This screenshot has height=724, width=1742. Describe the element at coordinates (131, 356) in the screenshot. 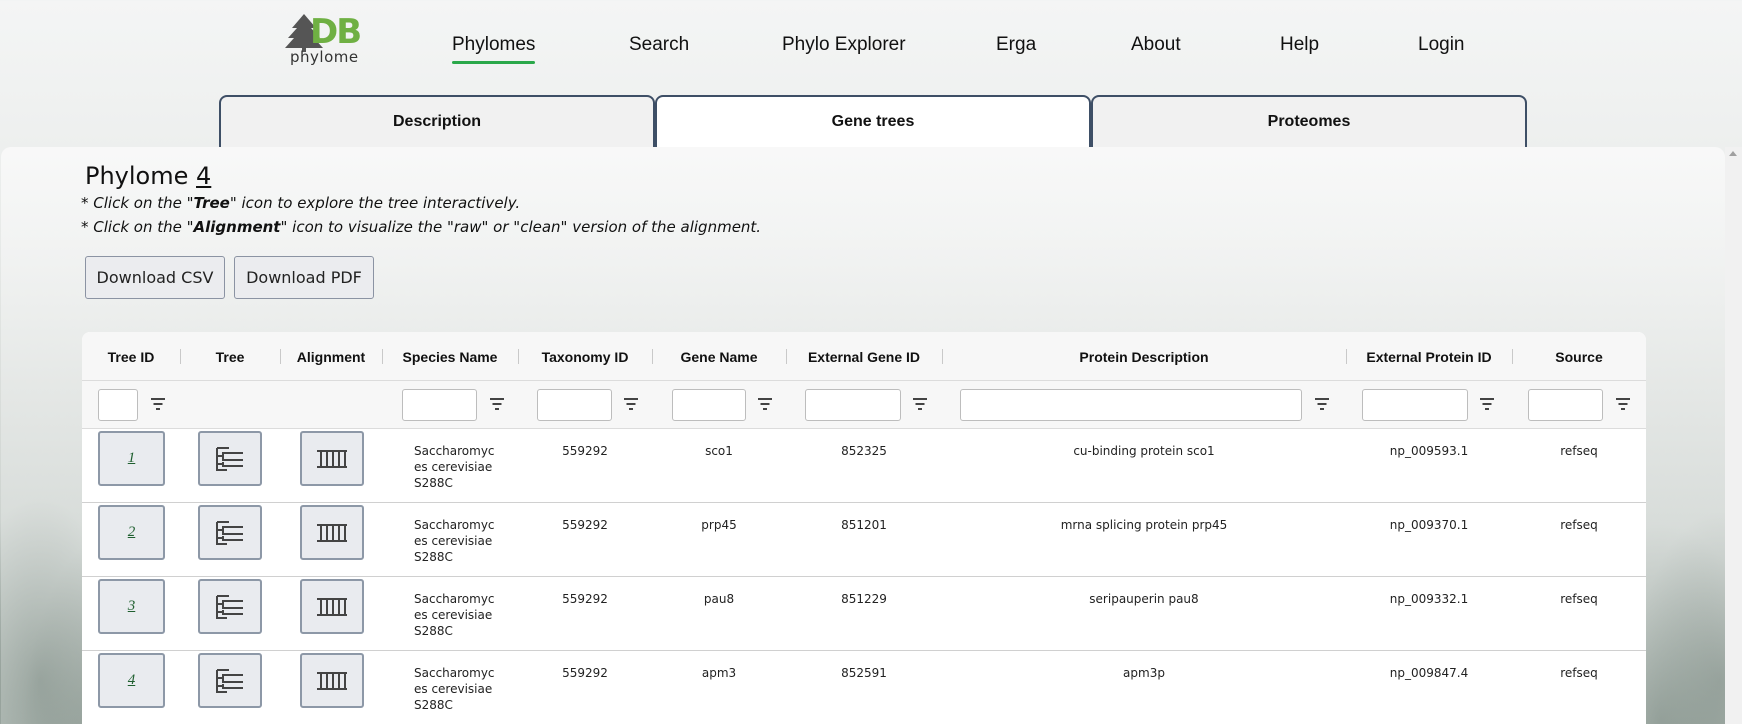

I see `col-tree-id: Tree ID` at that location.